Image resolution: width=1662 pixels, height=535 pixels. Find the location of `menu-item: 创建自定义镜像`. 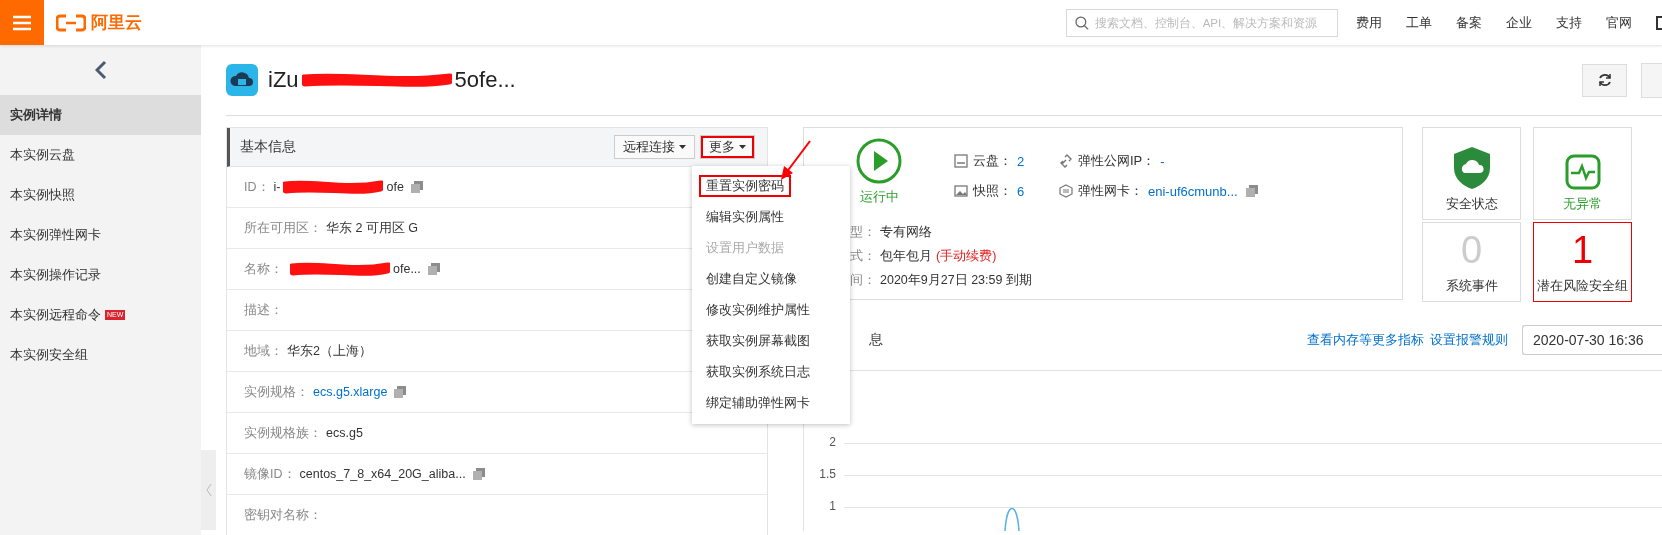

menu-item: 创建自定义镜像 is located at coordinates (771, 279).